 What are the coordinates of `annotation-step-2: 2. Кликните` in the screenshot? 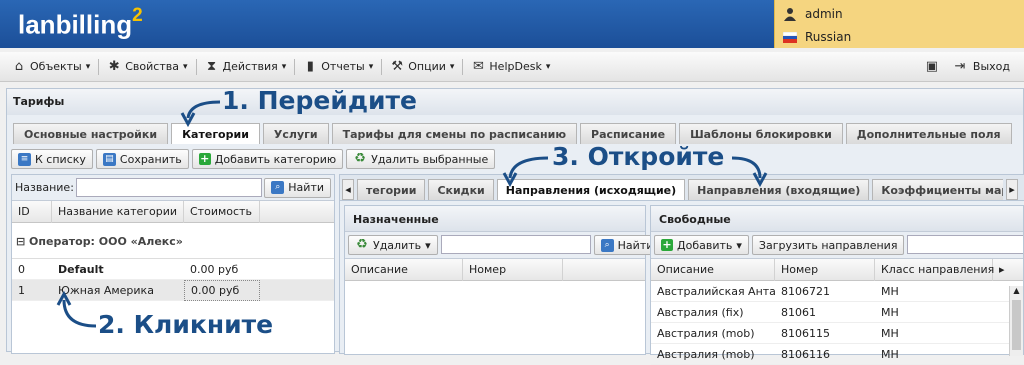 It's located at (186, 324).